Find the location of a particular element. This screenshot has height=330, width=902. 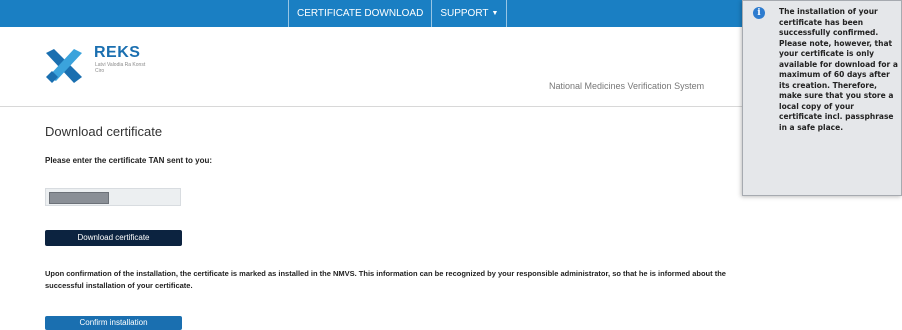

nav-certificate-download-label: CERTIFICATE DOWNLOAD is located at coordinates (360, 13).